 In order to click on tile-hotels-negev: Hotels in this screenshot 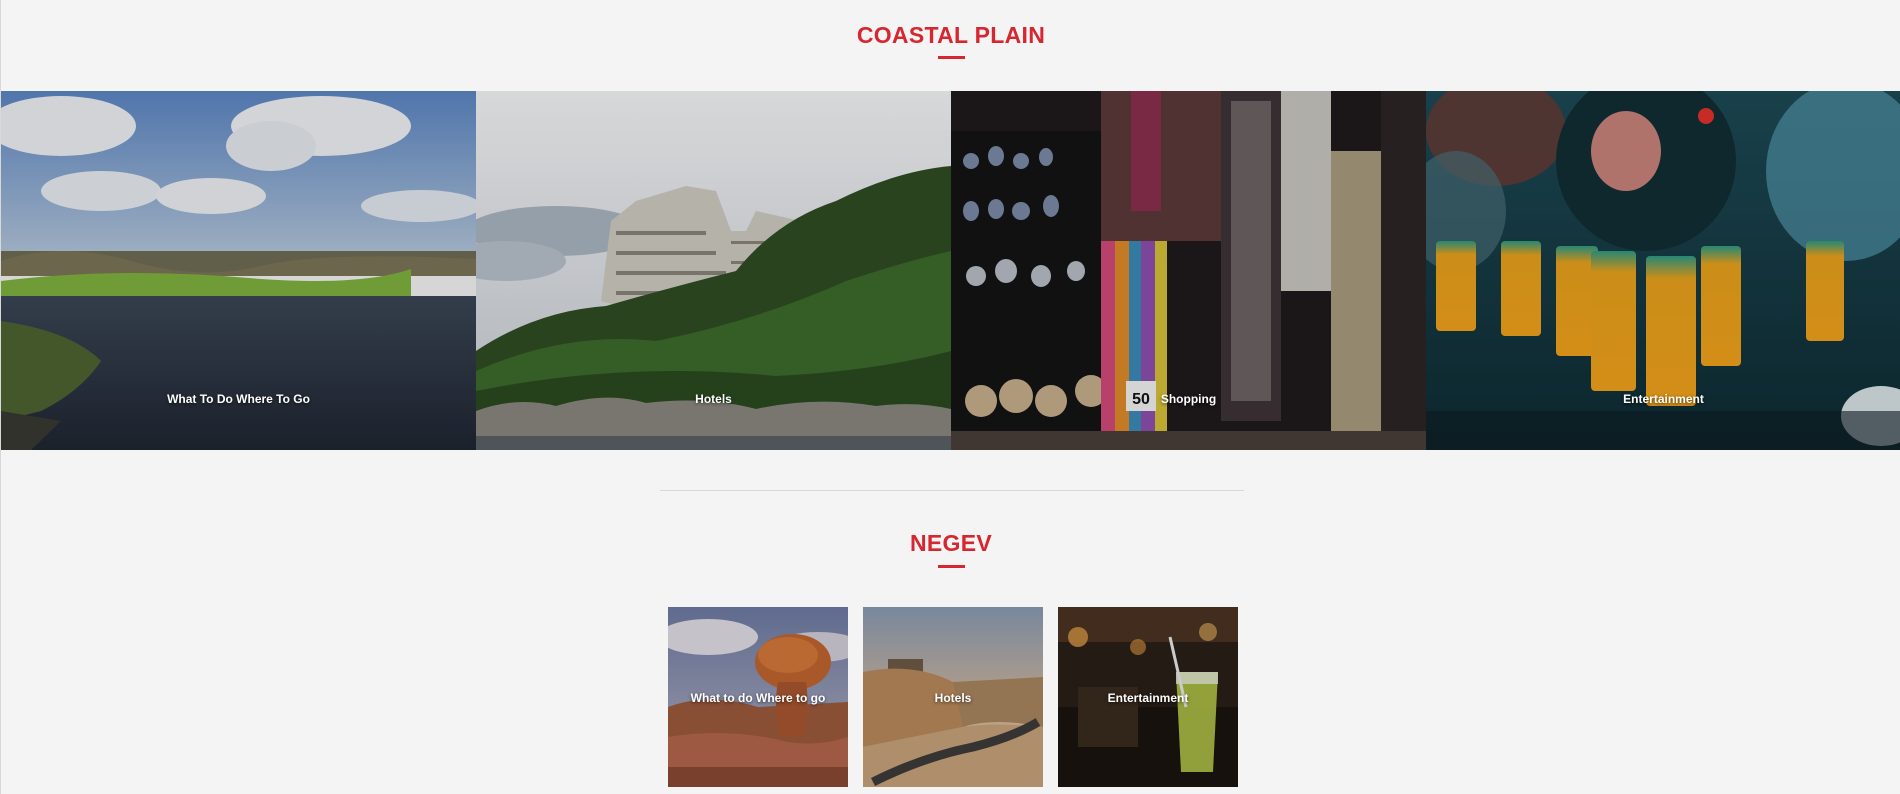, I will do `click(953, 697)`.